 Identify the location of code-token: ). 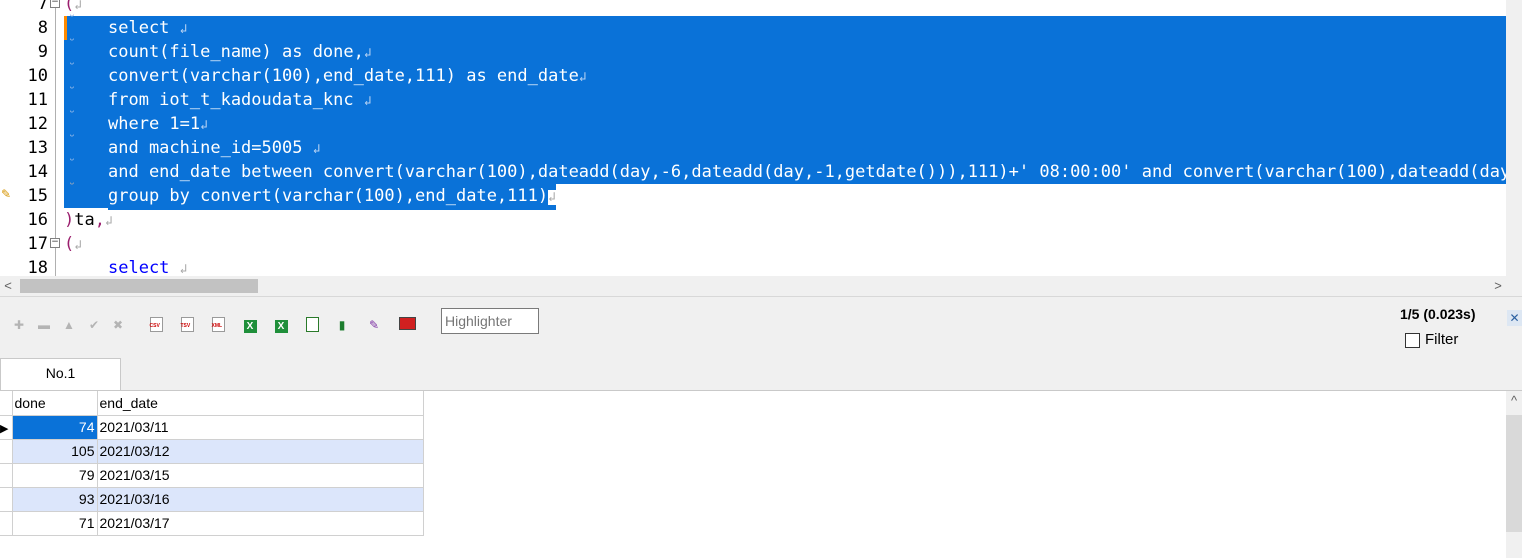
(69, 220).